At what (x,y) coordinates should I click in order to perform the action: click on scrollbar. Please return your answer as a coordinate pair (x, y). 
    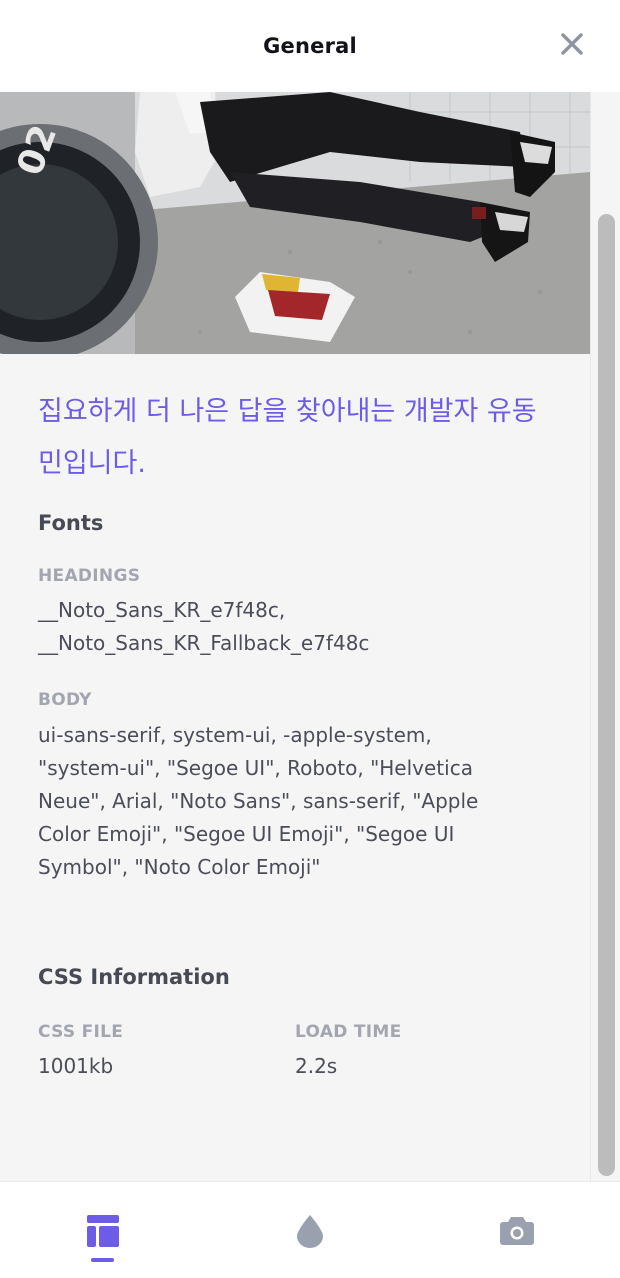
    Looking at the image, I should click on (605, 636).